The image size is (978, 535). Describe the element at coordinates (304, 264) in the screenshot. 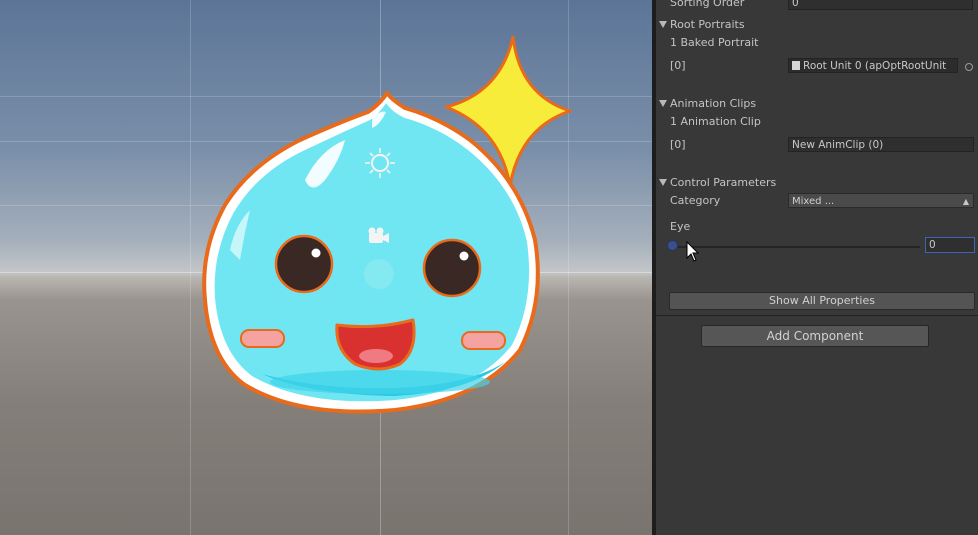

I see `left-eye` at that location.